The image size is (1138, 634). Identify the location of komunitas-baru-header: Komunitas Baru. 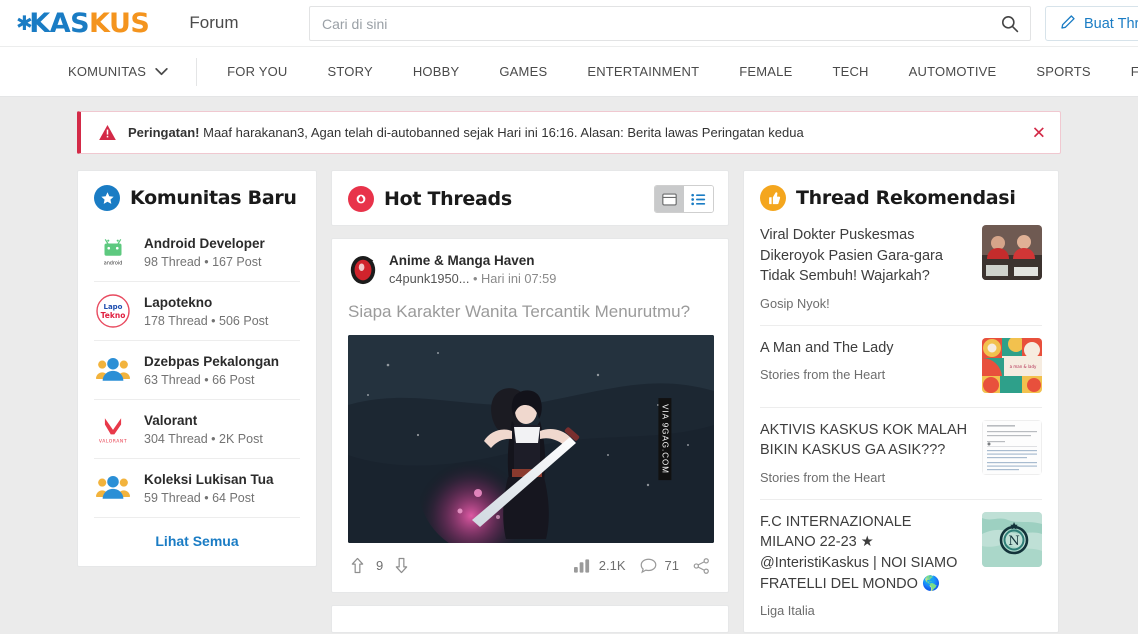
(197, 197).